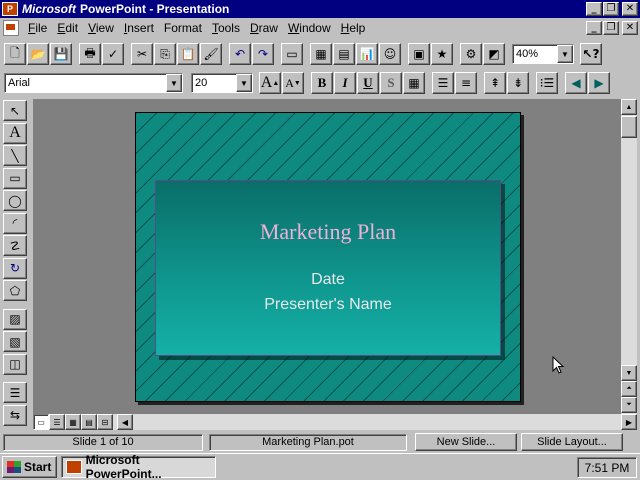 The height and width of the screenshot is (480, 640). I want to click on slide-presenter-name: Presenter's Name, so click(328, 305).